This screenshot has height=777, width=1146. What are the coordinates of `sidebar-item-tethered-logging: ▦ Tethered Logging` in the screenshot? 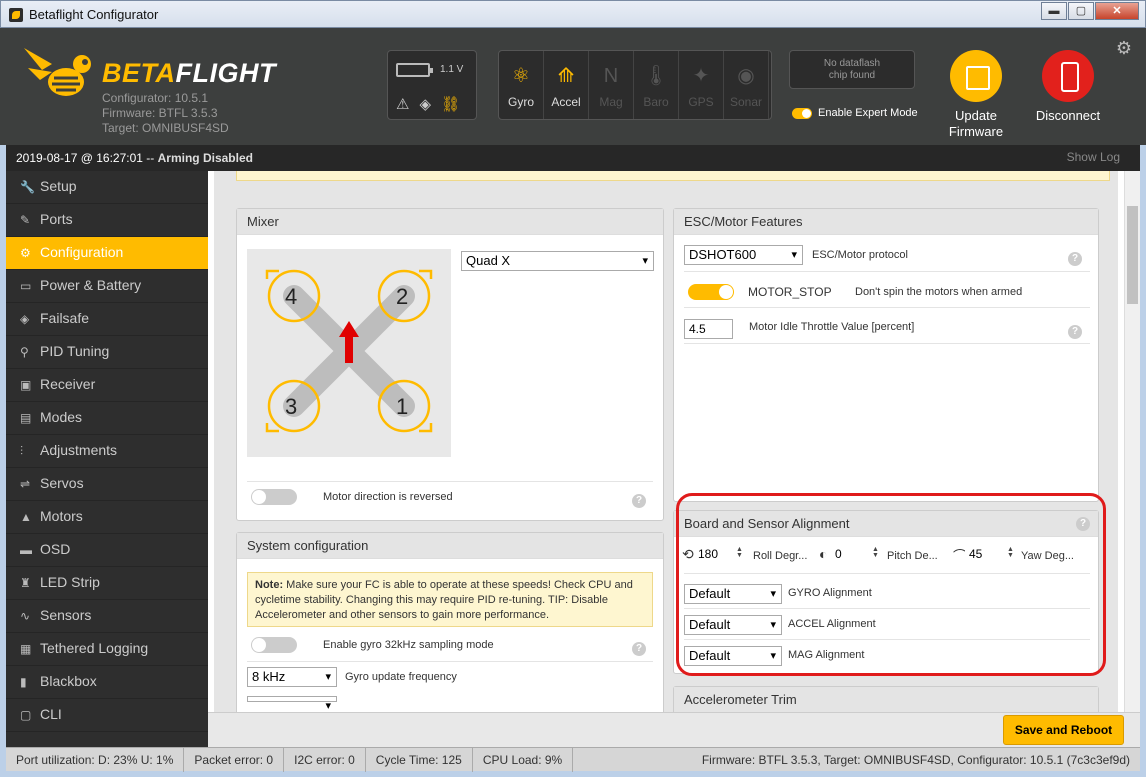 It's located at (107, 649).